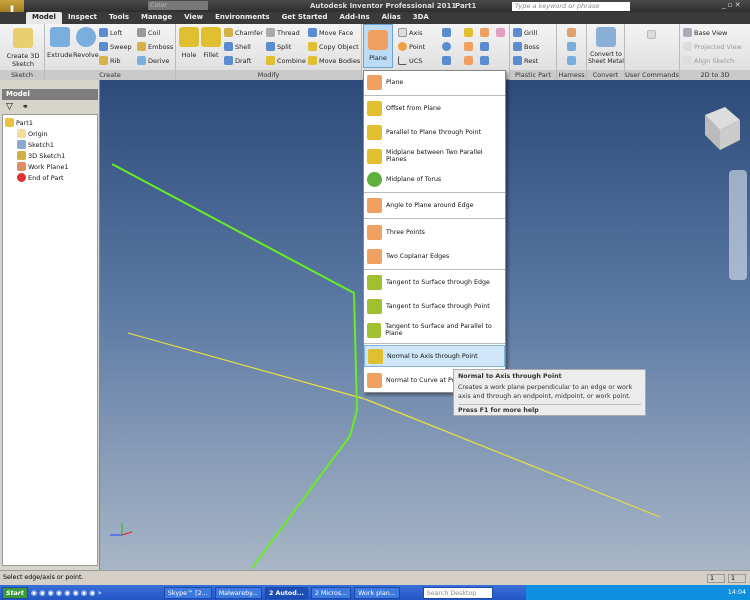  Describe the element at coordinates (391, 18) in the screenshot. I see `tab-alias: Alias` at that location.